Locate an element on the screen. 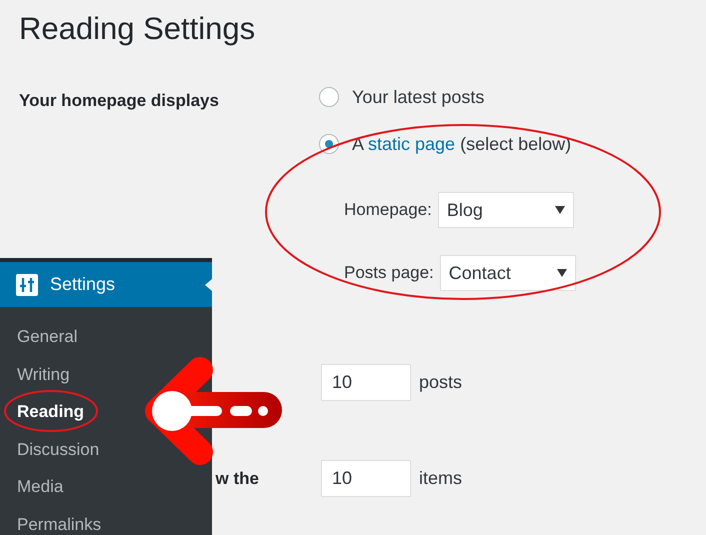 The width and height of the screenshot is (706, 535). current-indicator-icon is located at coordinates (208, 285).